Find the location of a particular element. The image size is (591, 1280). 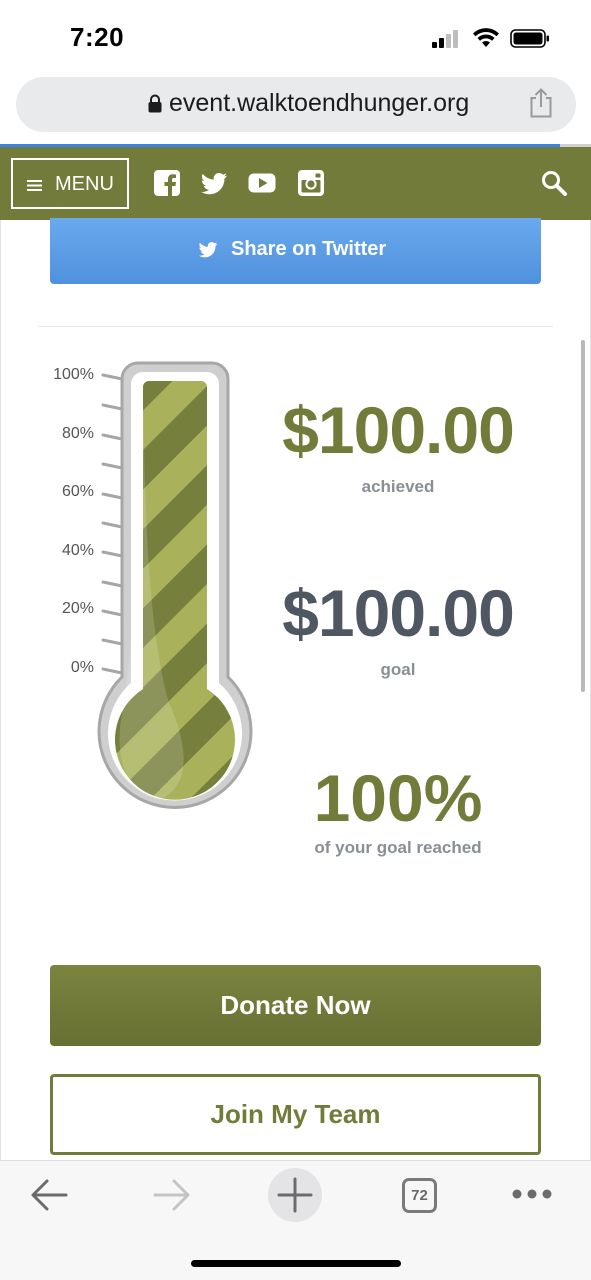

scrollbar is located at coordinates (583, 516).